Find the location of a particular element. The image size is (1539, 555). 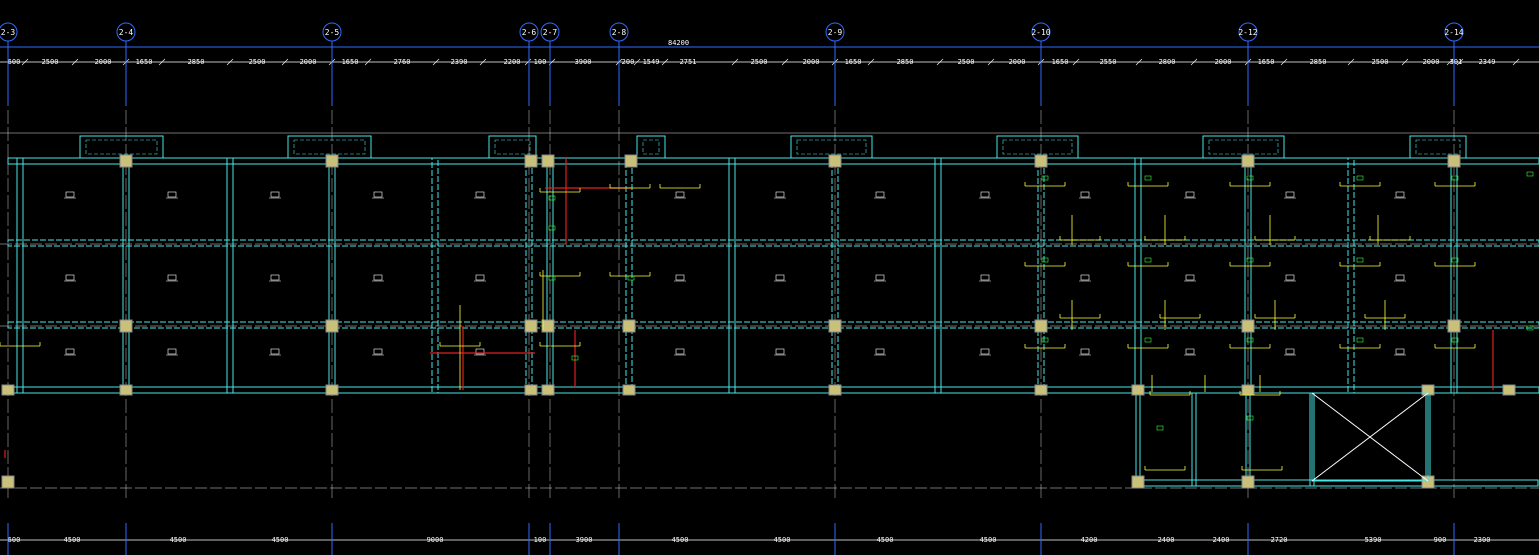

top-dim-text: 3900 is located at coordinates (583, 62).